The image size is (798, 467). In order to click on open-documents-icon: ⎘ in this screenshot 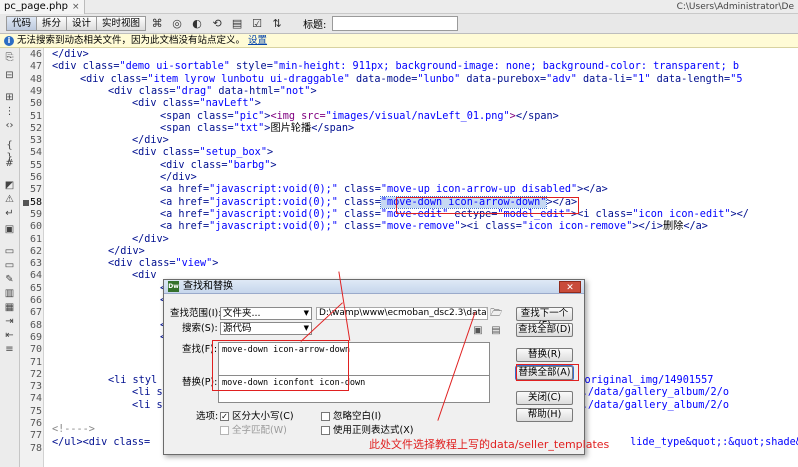, I will do `click(9, 58)`.